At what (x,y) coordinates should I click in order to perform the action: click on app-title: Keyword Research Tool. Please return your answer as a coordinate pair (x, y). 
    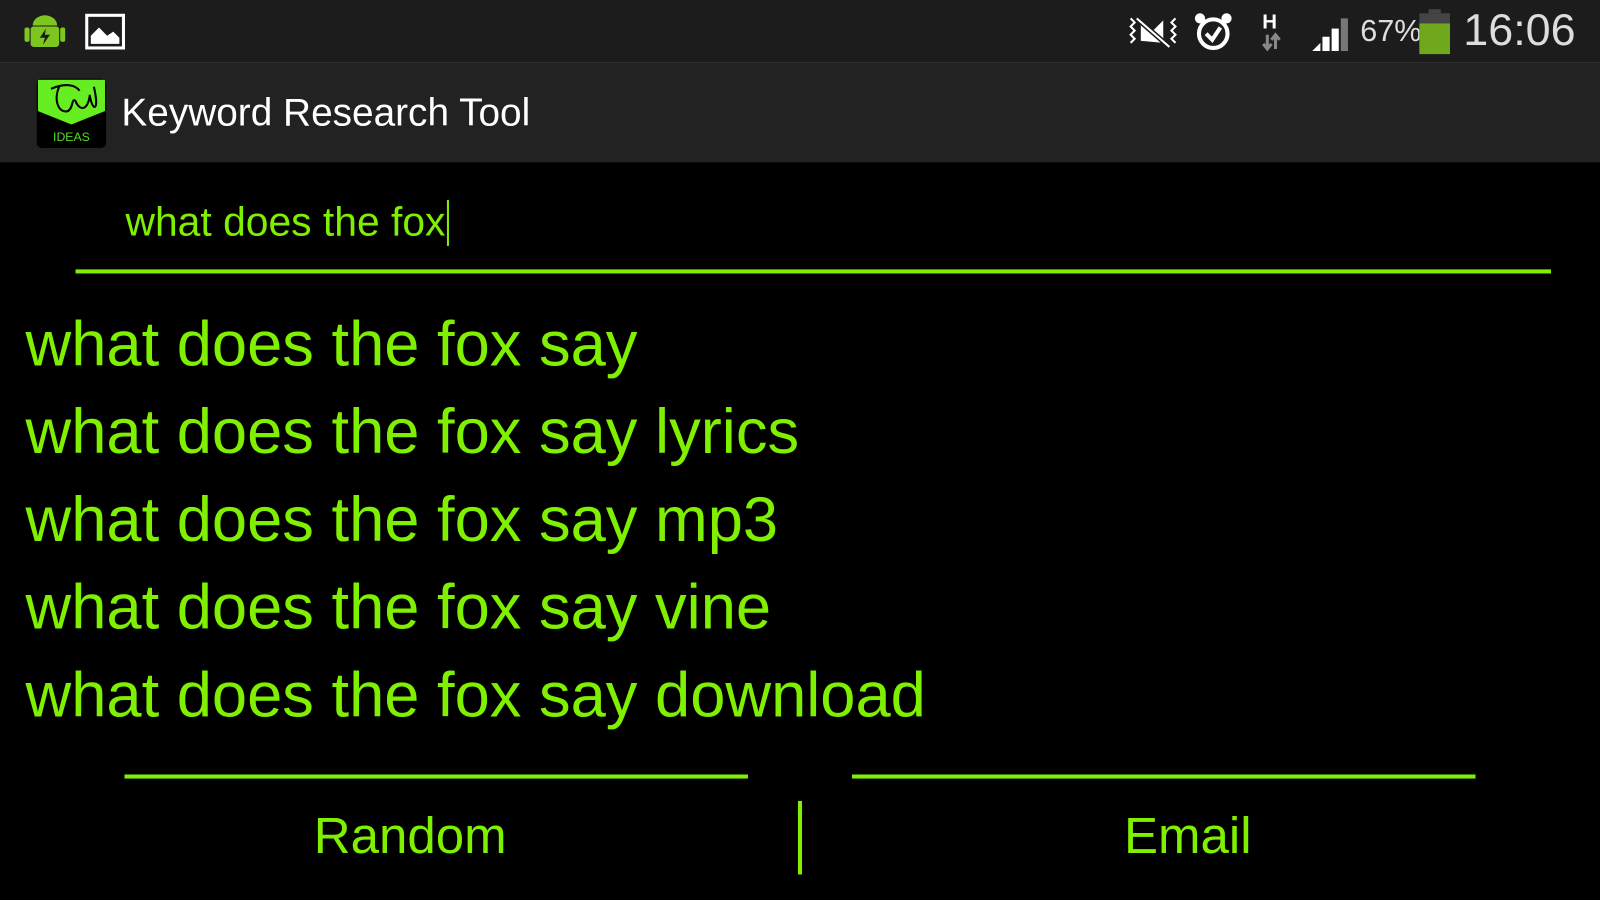
    Looking at the image, I should click on (326, 113).